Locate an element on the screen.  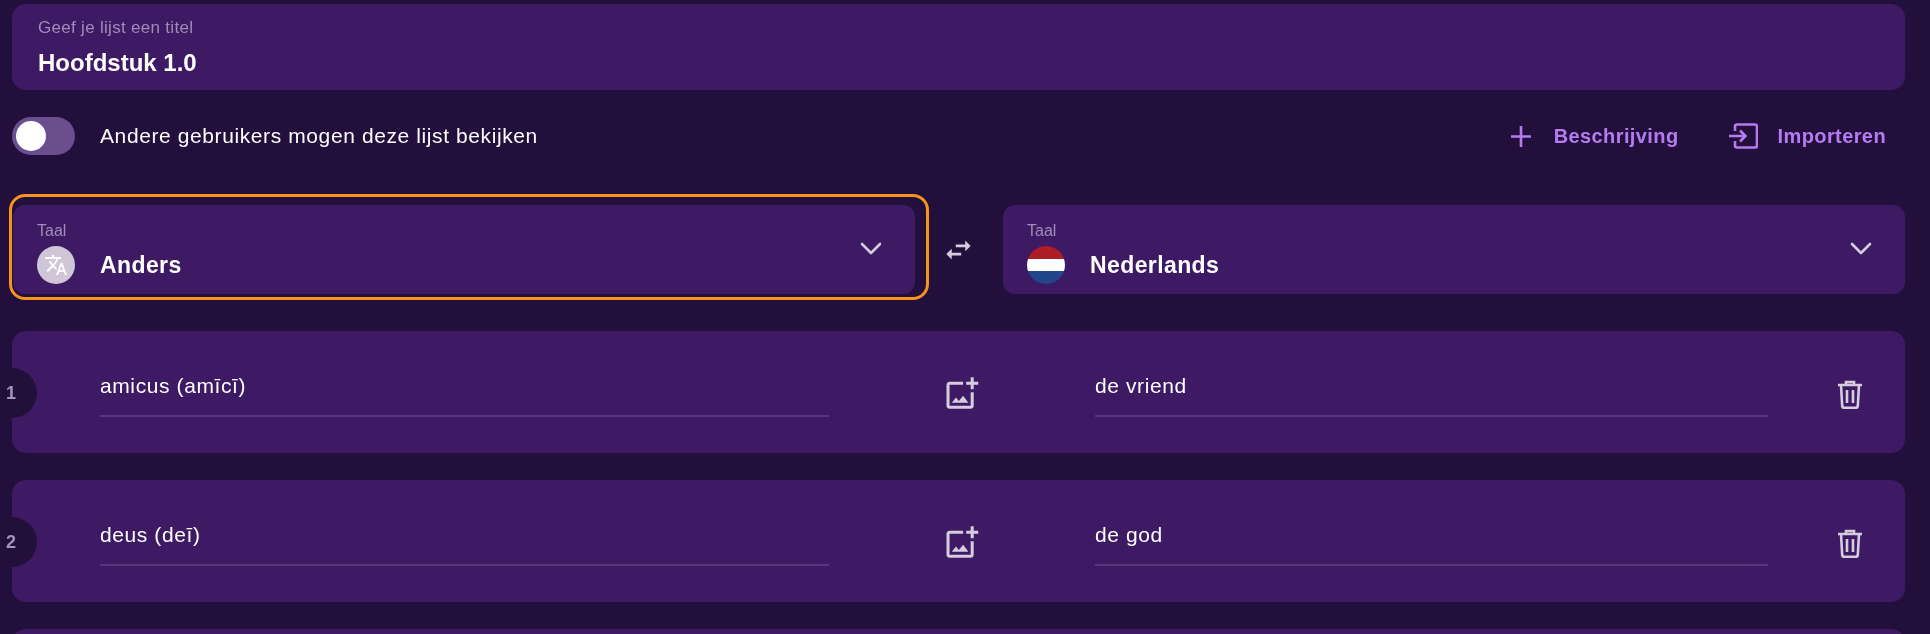
flag-icon is located at coordinates (1046, 265).